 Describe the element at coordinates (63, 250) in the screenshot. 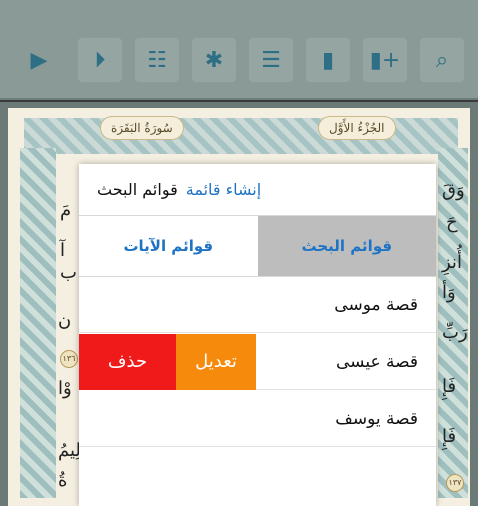

I see `verse-fragment: آ` at that location.